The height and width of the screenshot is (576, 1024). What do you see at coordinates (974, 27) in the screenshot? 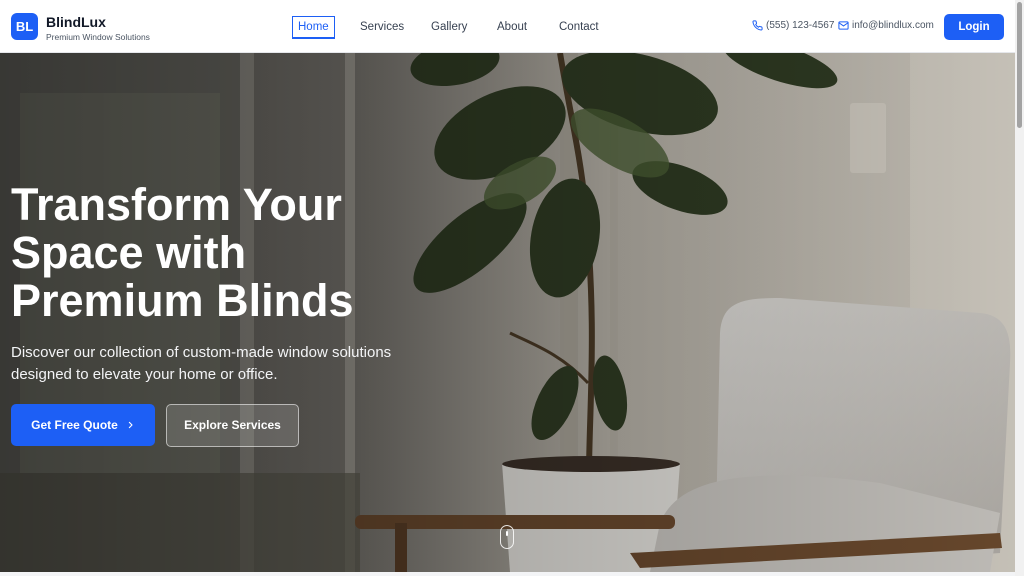
I see `login-button: Login` at bounding box center [974, 27].